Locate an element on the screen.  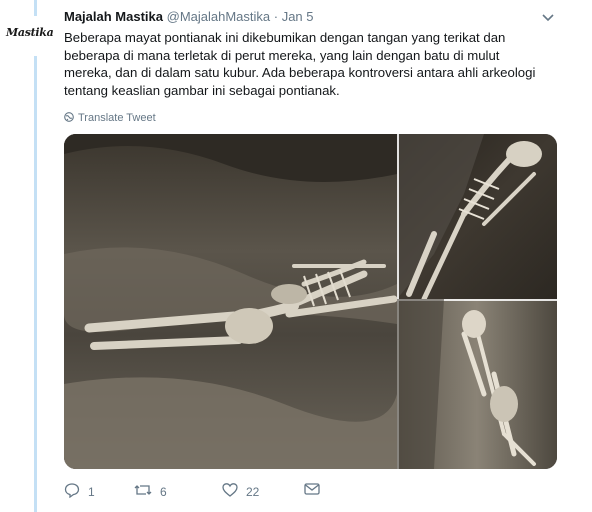
tweet-date: Jan 5 is located at coordinates (298, 16).